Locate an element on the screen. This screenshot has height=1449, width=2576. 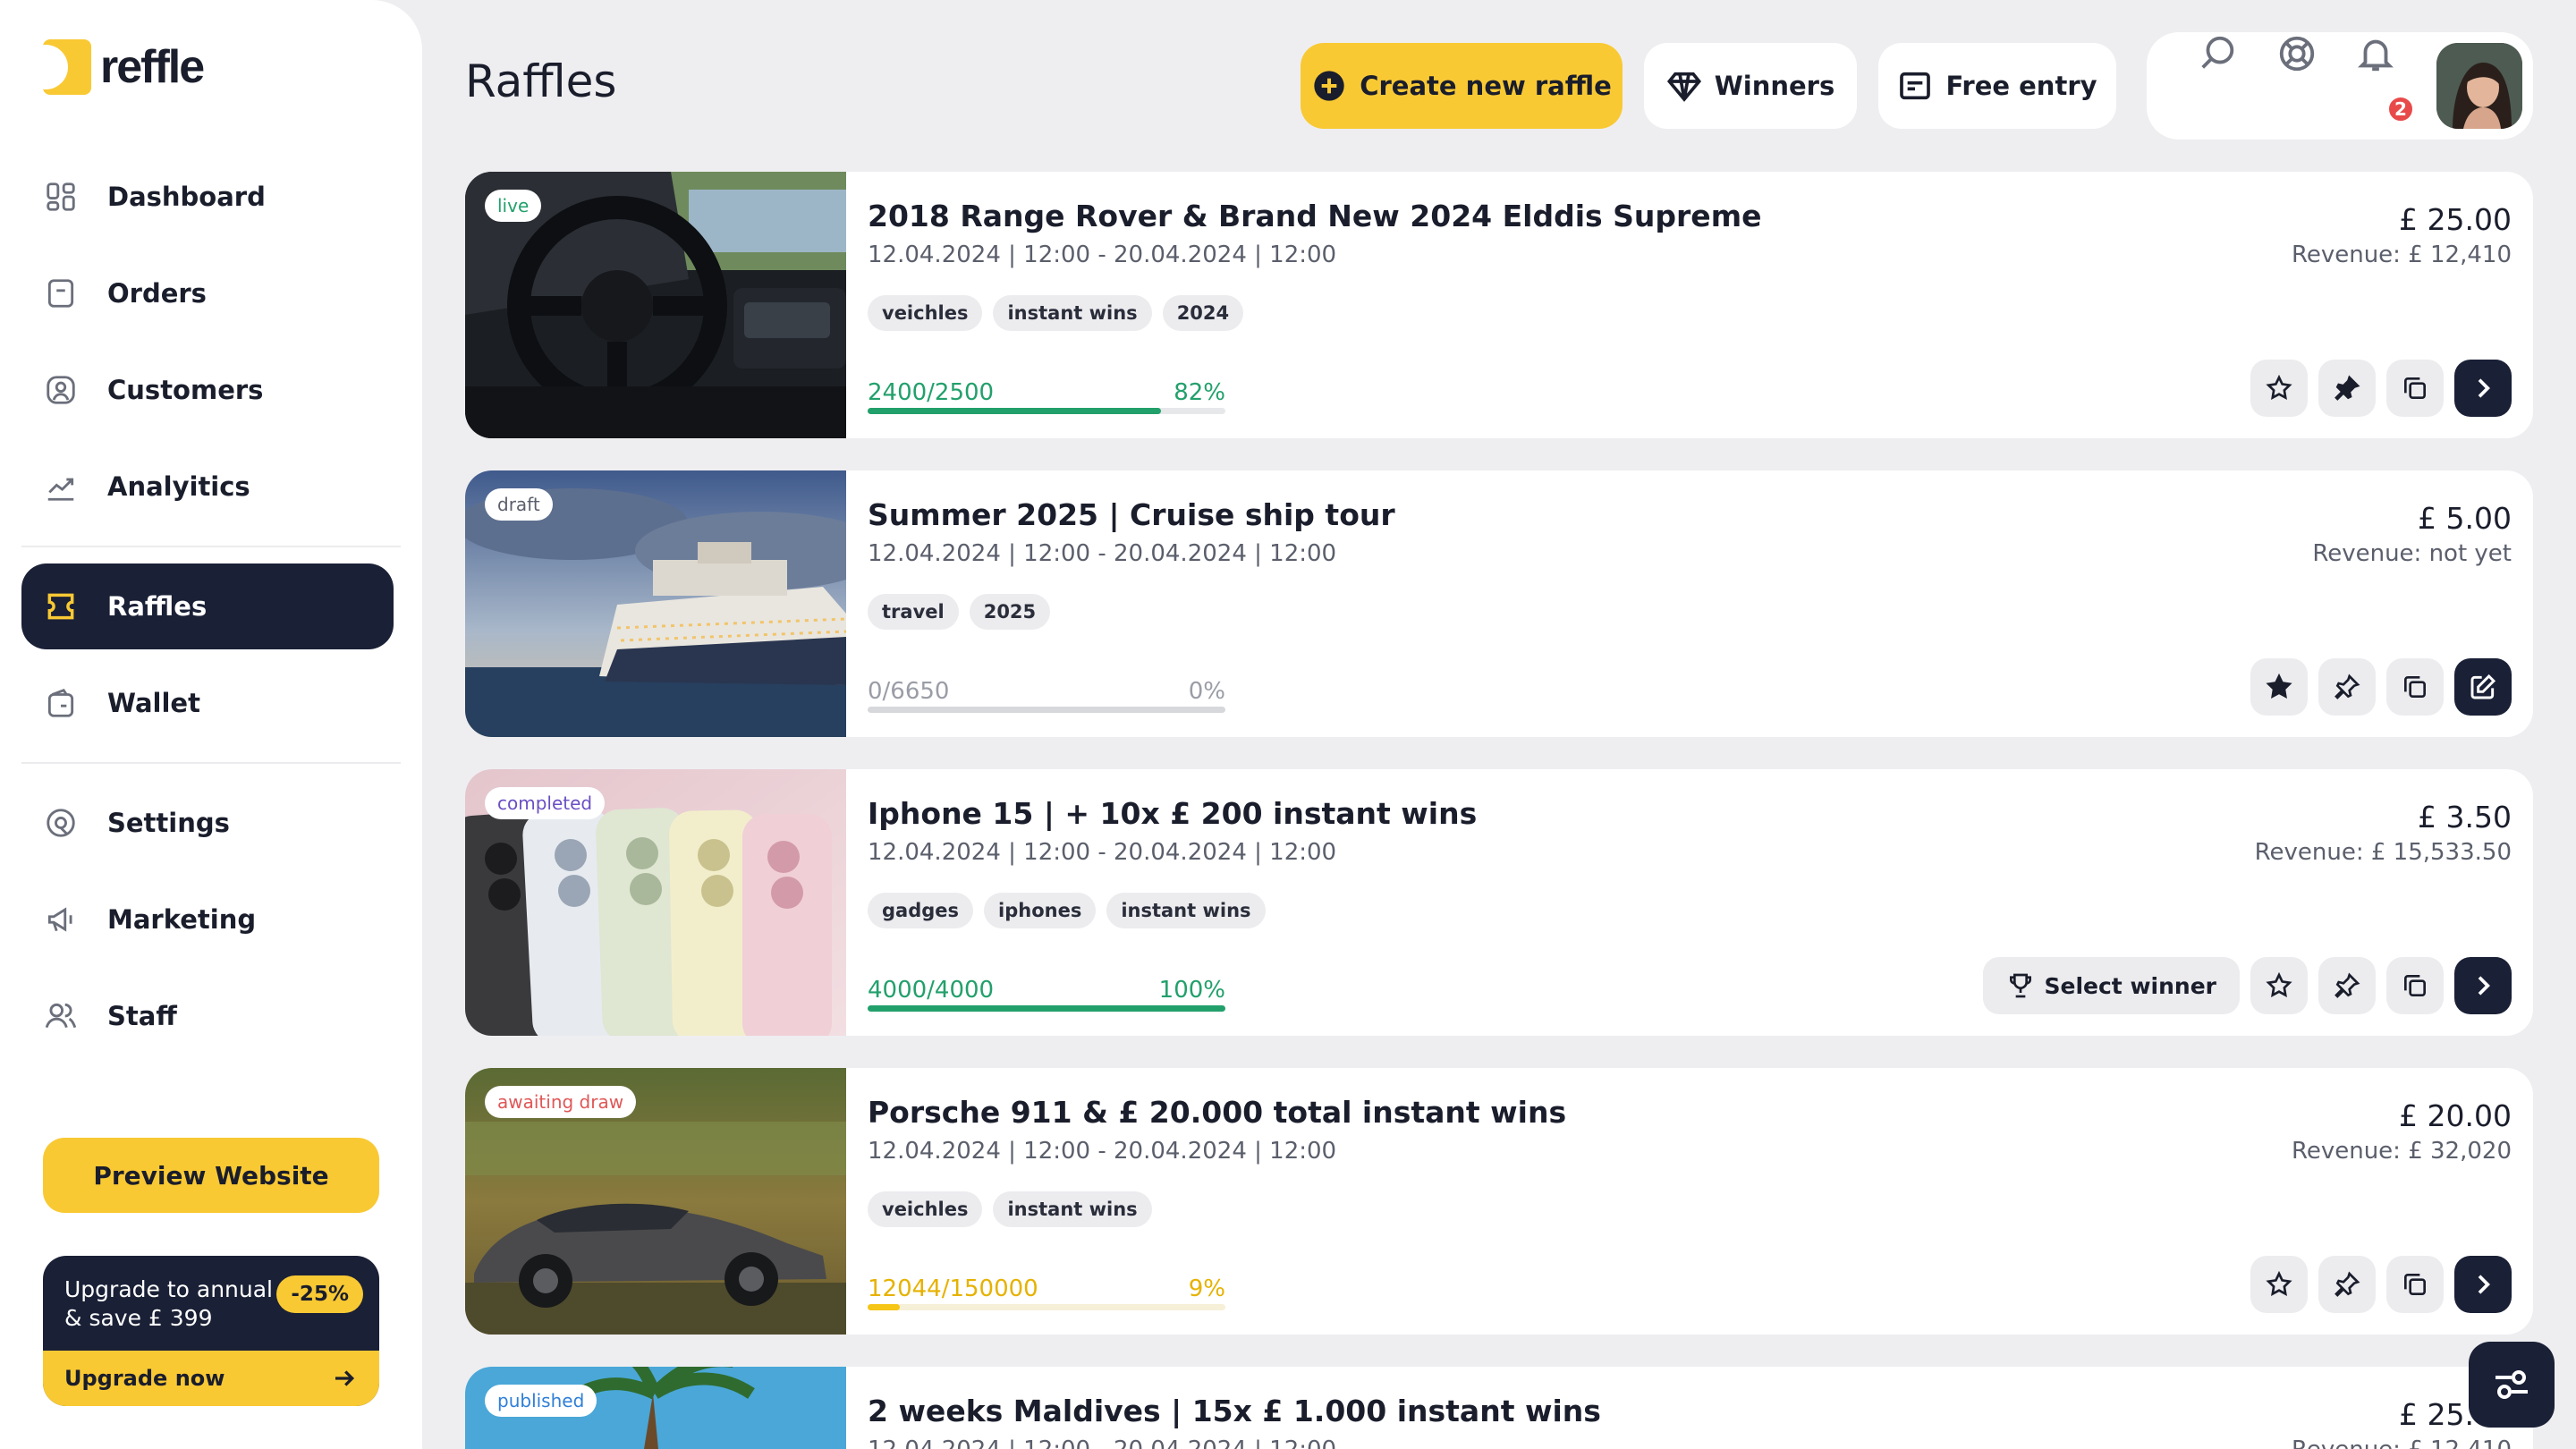
avatar is located at coordinates (2479, 86).